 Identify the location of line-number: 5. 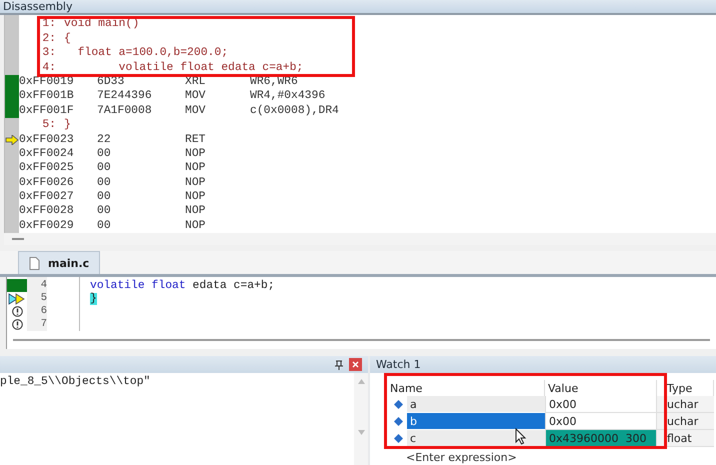
(43, 299).